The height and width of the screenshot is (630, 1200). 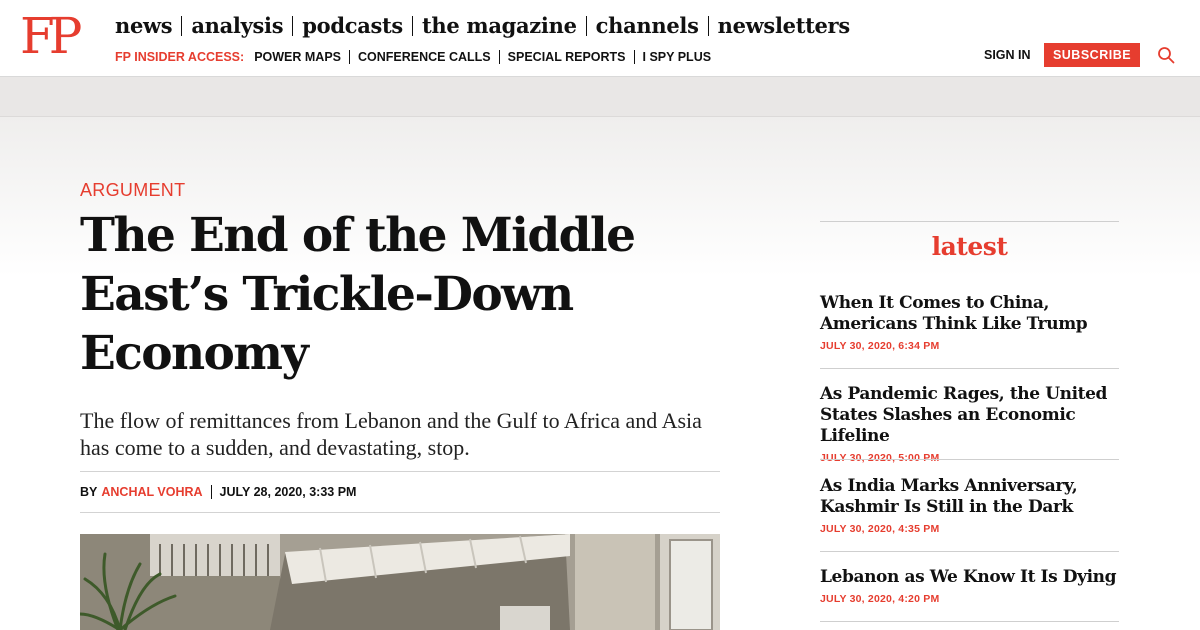 I want to click on fp-logo: FP, so click(x=51, y=36).